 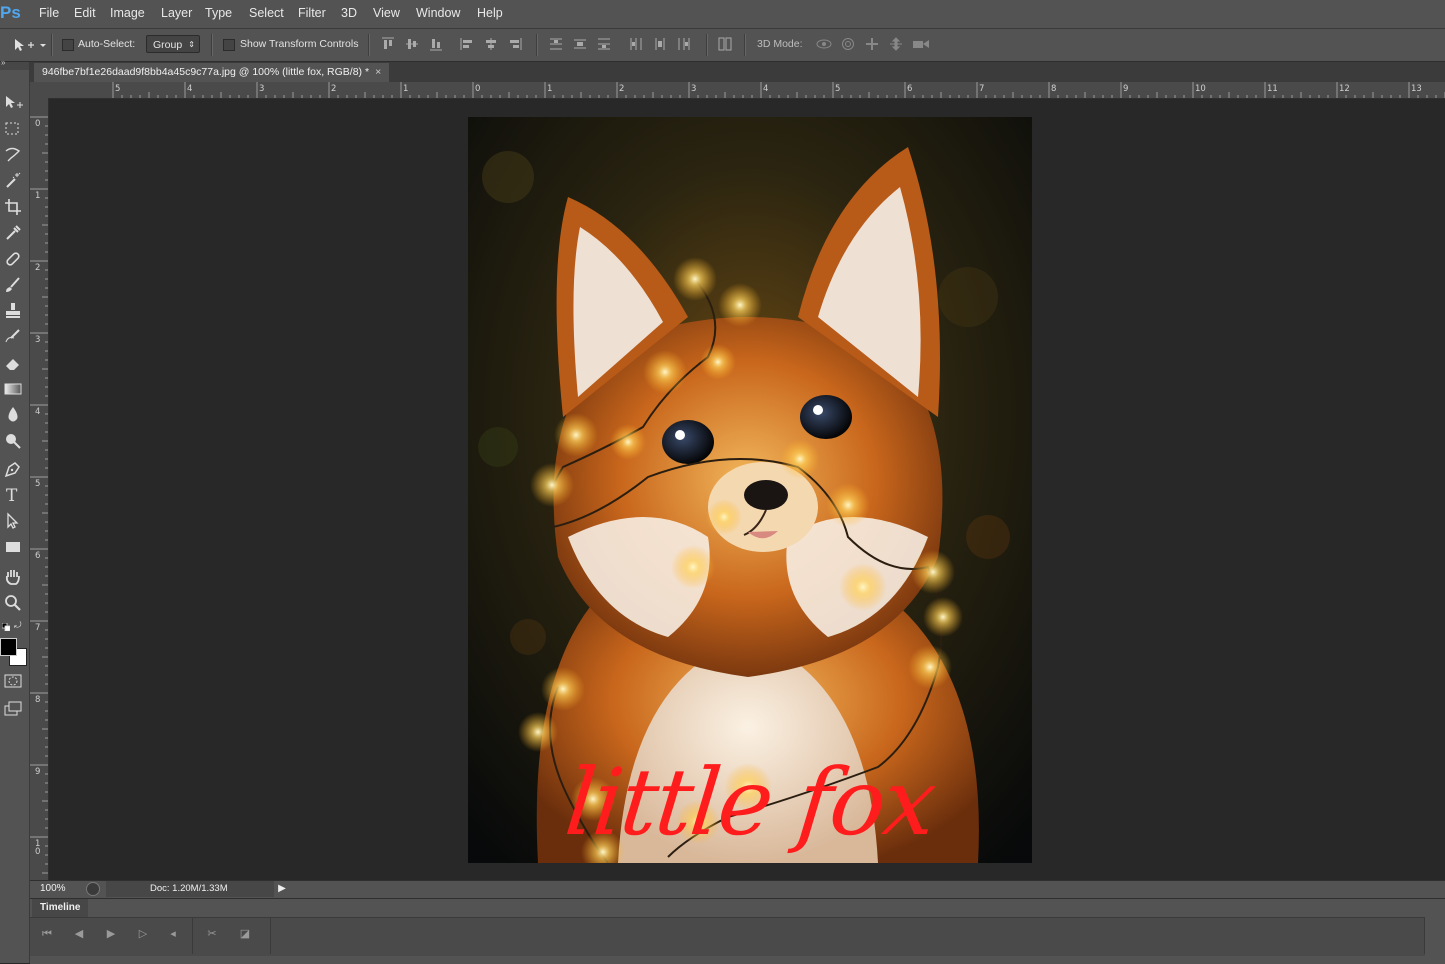 I want to click on menu-view: View, so click(x=386, y=13).